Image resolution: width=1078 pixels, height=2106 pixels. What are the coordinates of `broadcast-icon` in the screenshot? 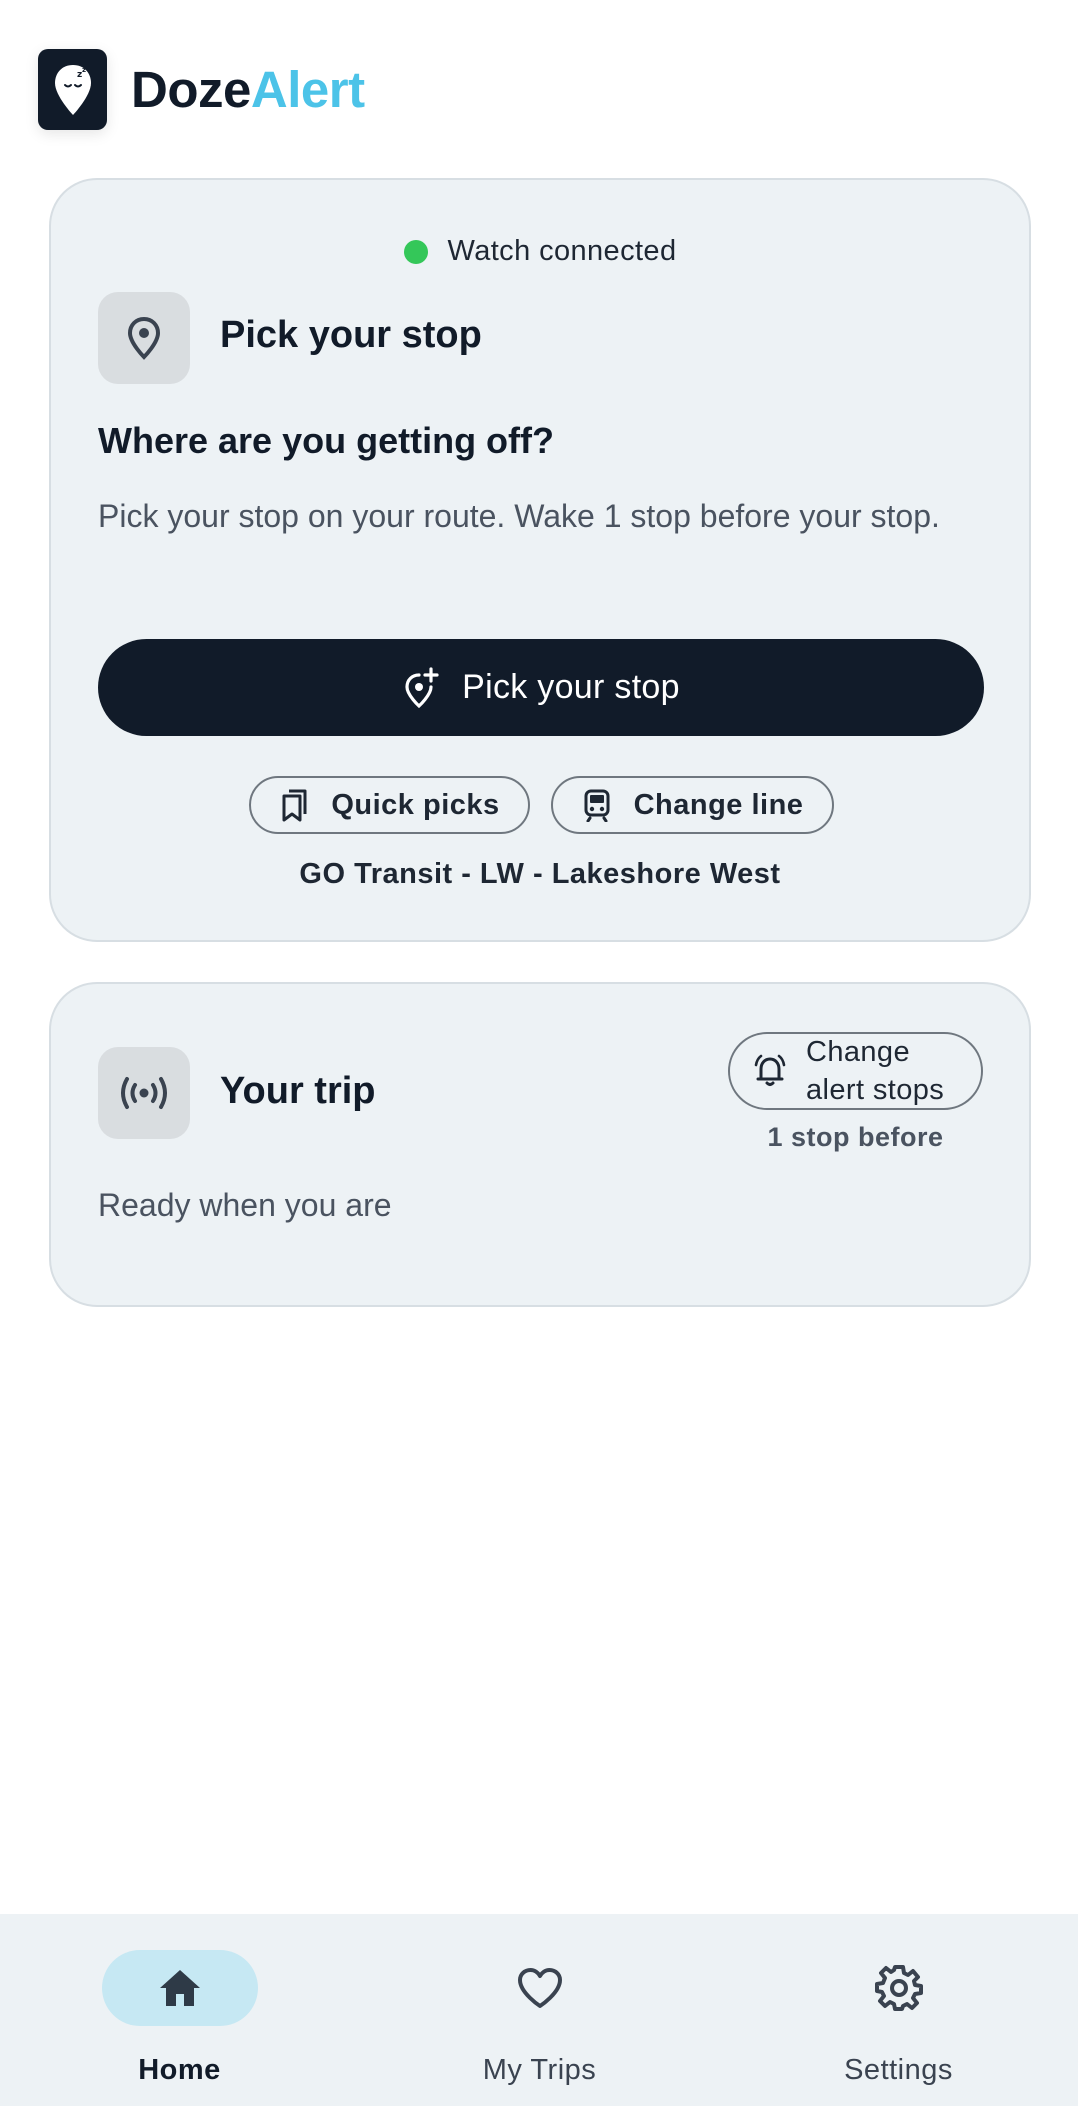 It's located at (144, 1093).